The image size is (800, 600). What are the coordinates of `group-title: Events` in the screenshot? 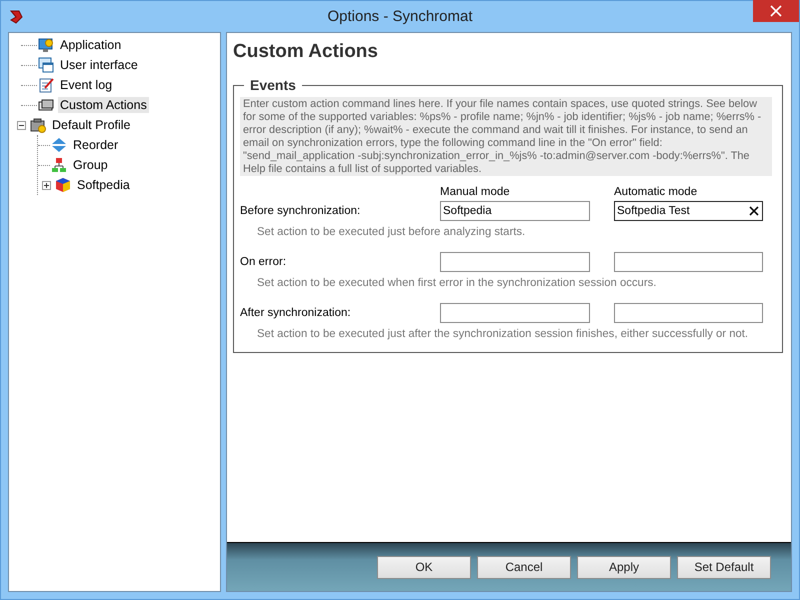 It's located at (273, 85).